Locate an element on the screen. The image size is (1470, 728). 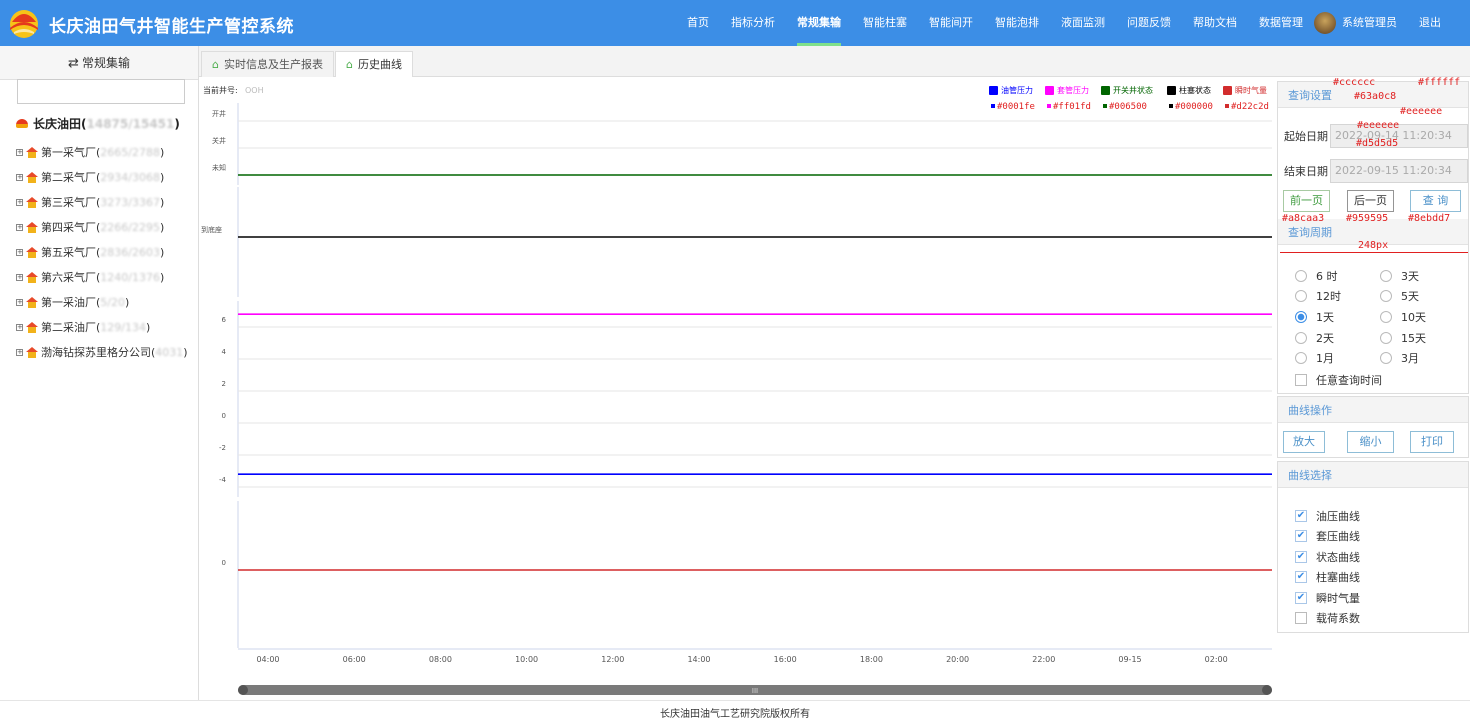
radio-10d is located at coordinates (1386, 317).